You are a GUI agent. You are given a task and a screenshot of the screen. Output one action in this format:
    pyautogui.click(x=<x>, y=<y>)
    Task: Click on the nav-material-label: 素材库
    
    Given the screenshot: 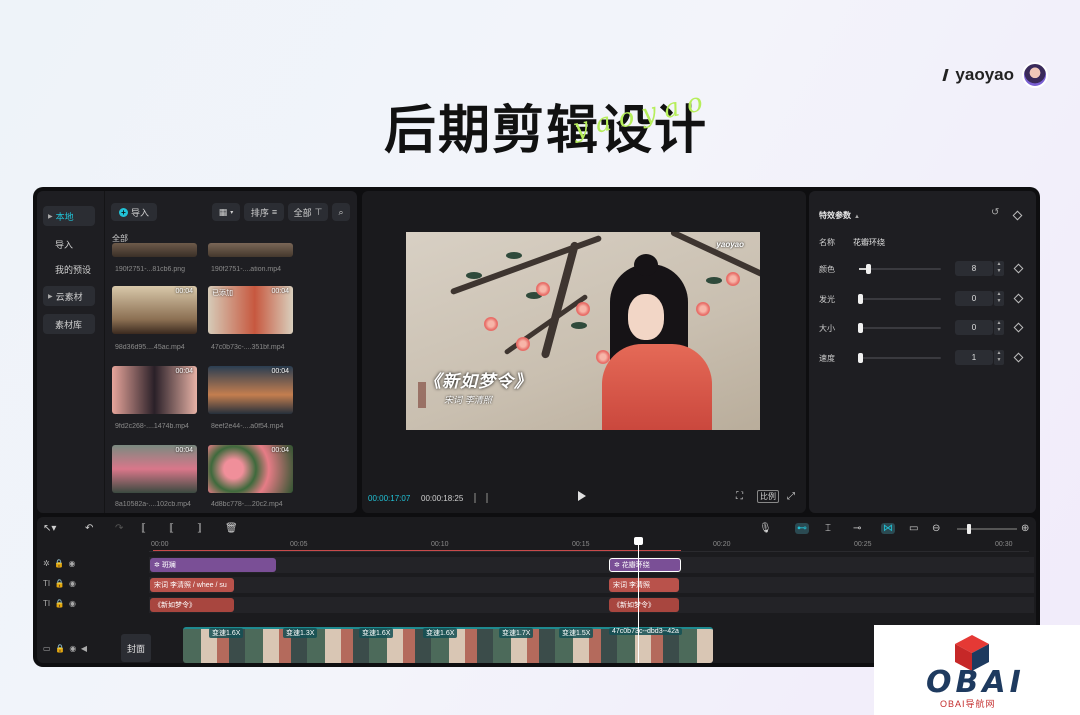 What is the action you would take?
    pyautogui.click(x=69, y=324)
    